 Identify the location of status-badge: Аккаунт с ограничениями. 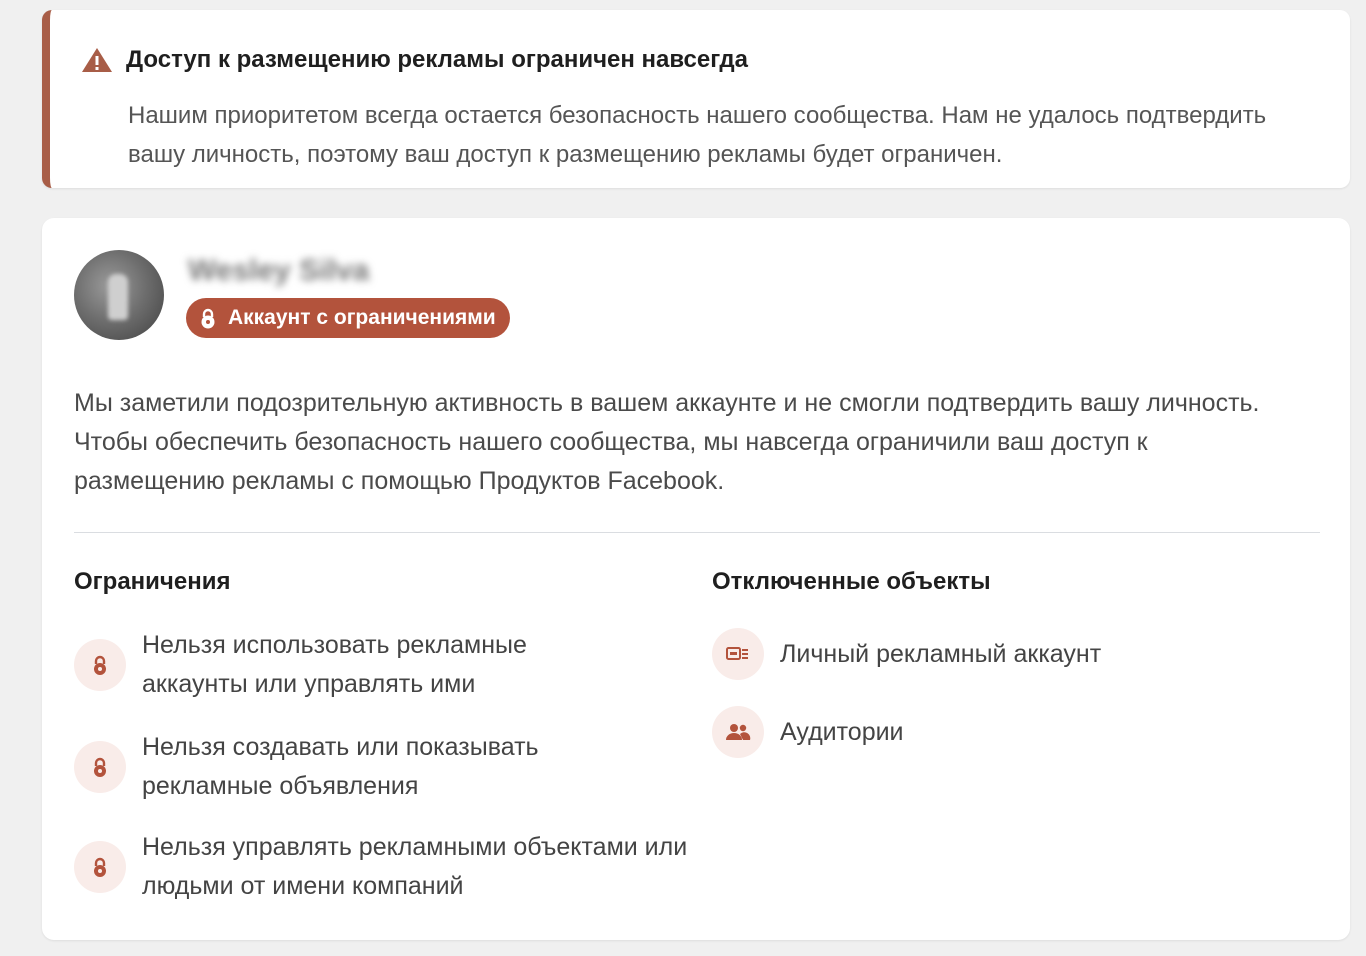
(348, 318).